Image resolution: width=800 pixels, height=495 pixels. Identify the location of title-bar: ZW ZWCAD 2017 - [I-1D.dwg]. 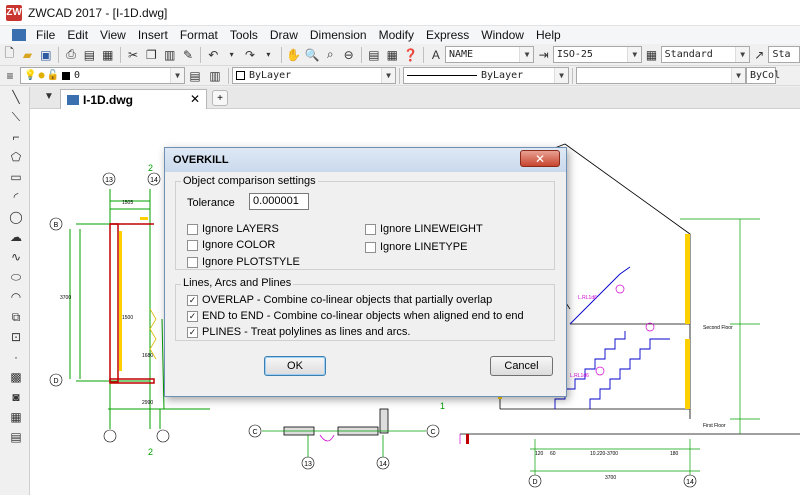
(400, 13).